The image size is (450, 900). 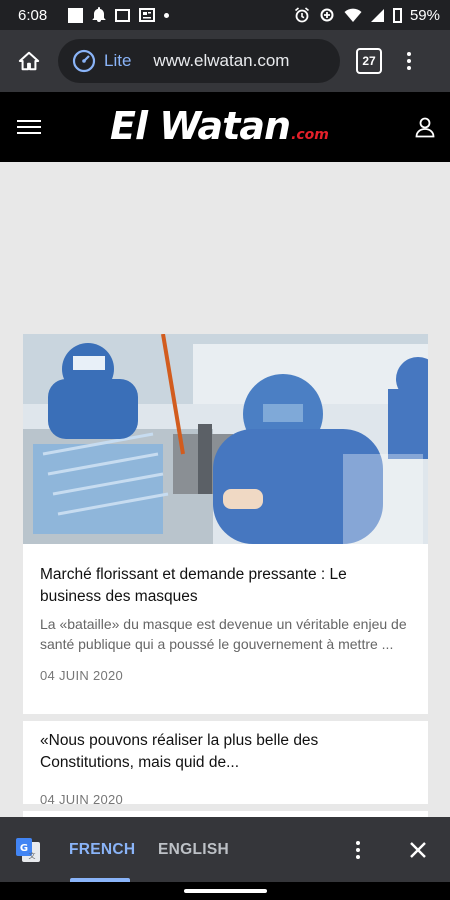 What do you see at coordinates (397, 15) in the screenshot?
I see `battery-icon` at bounding box center [397, 15].